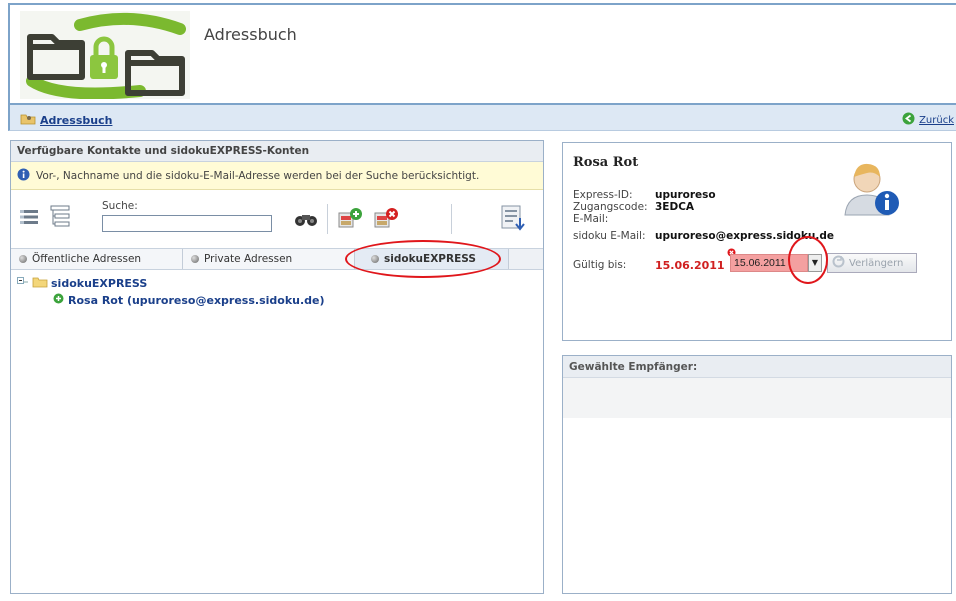 The image size is (956, 601). Describe the element at coordinates (28, 120) in the screenshot. I see `address-book-icon` at that location.